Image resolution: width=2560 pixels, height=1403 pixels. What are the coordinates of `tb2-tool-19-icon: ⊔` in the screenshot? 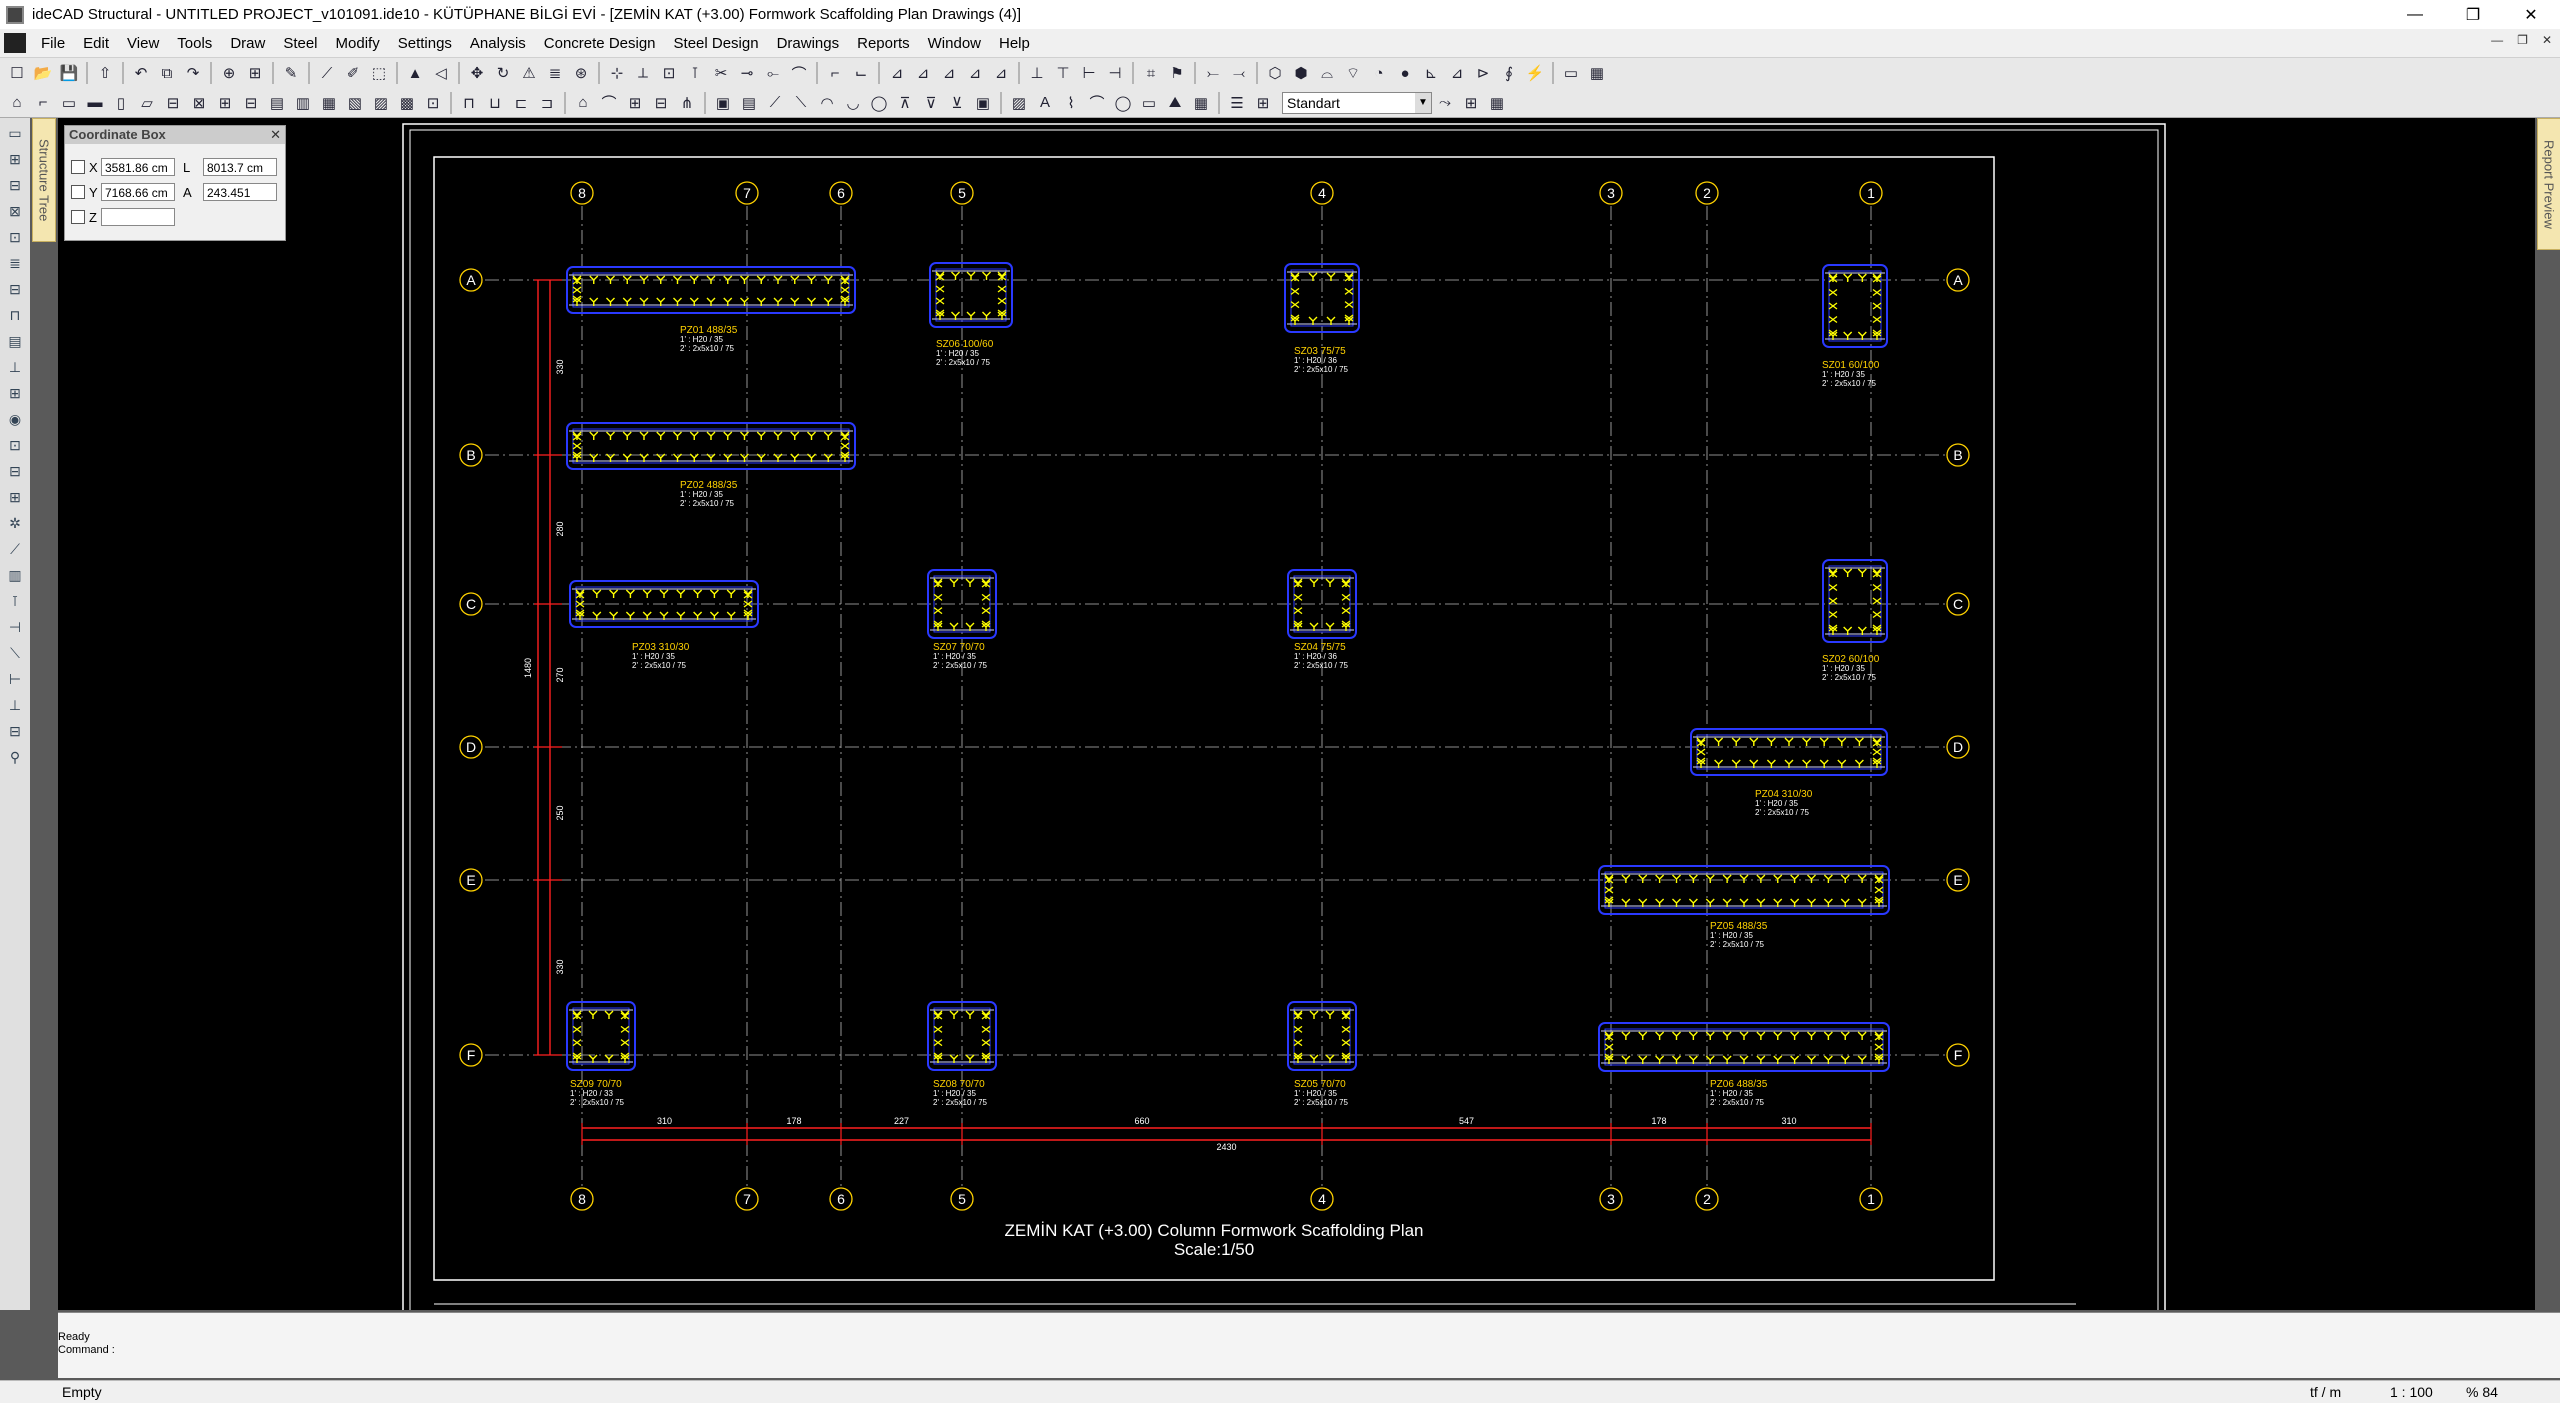 It's located at (495, 103).